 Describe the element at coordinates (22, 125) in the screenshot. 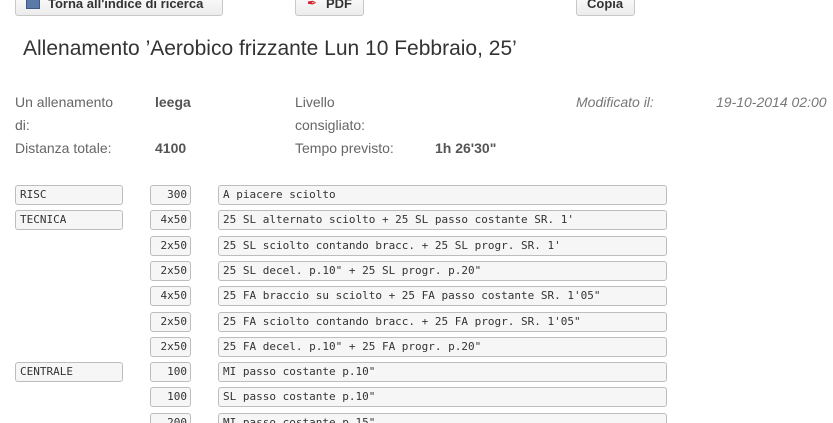

I see `author-label-line2: di:` at that location.